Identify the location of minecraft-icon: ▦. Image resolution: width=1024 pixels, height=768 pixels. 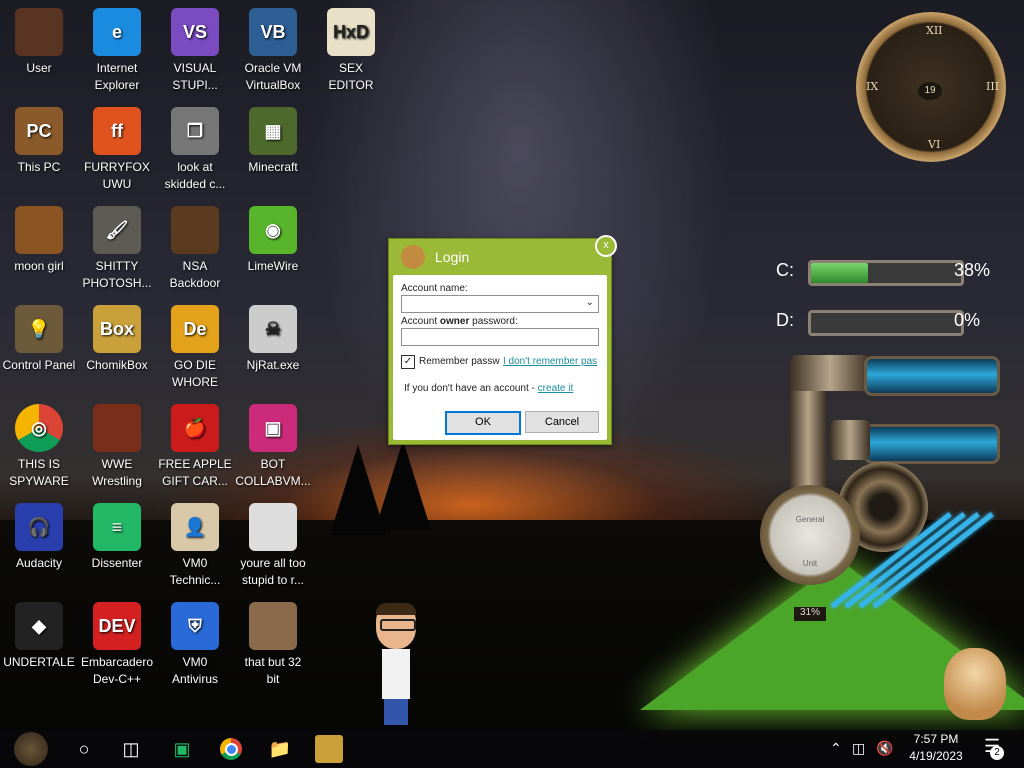
(273, 131).